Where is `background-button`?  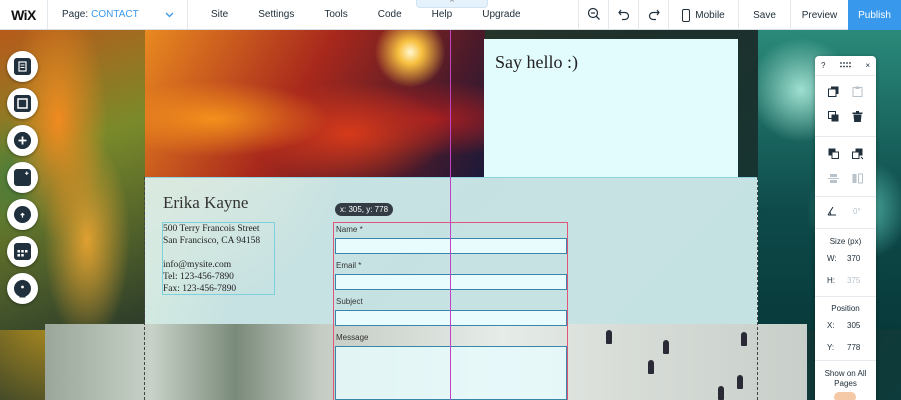
background-button is located at coordinates (22, 103).